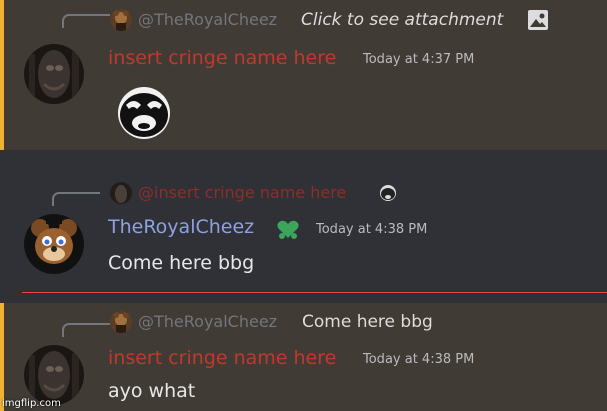 The width and height of the screenshot is (607, 411). I want to click on reply-content: Click to see attachment, so click(402, 20).